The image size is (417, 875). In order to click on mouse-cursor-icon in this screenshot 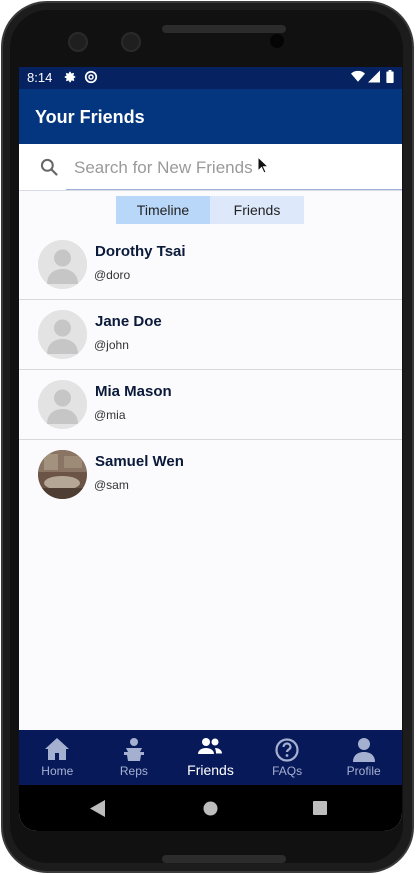, I will do `click(263, 167)`.